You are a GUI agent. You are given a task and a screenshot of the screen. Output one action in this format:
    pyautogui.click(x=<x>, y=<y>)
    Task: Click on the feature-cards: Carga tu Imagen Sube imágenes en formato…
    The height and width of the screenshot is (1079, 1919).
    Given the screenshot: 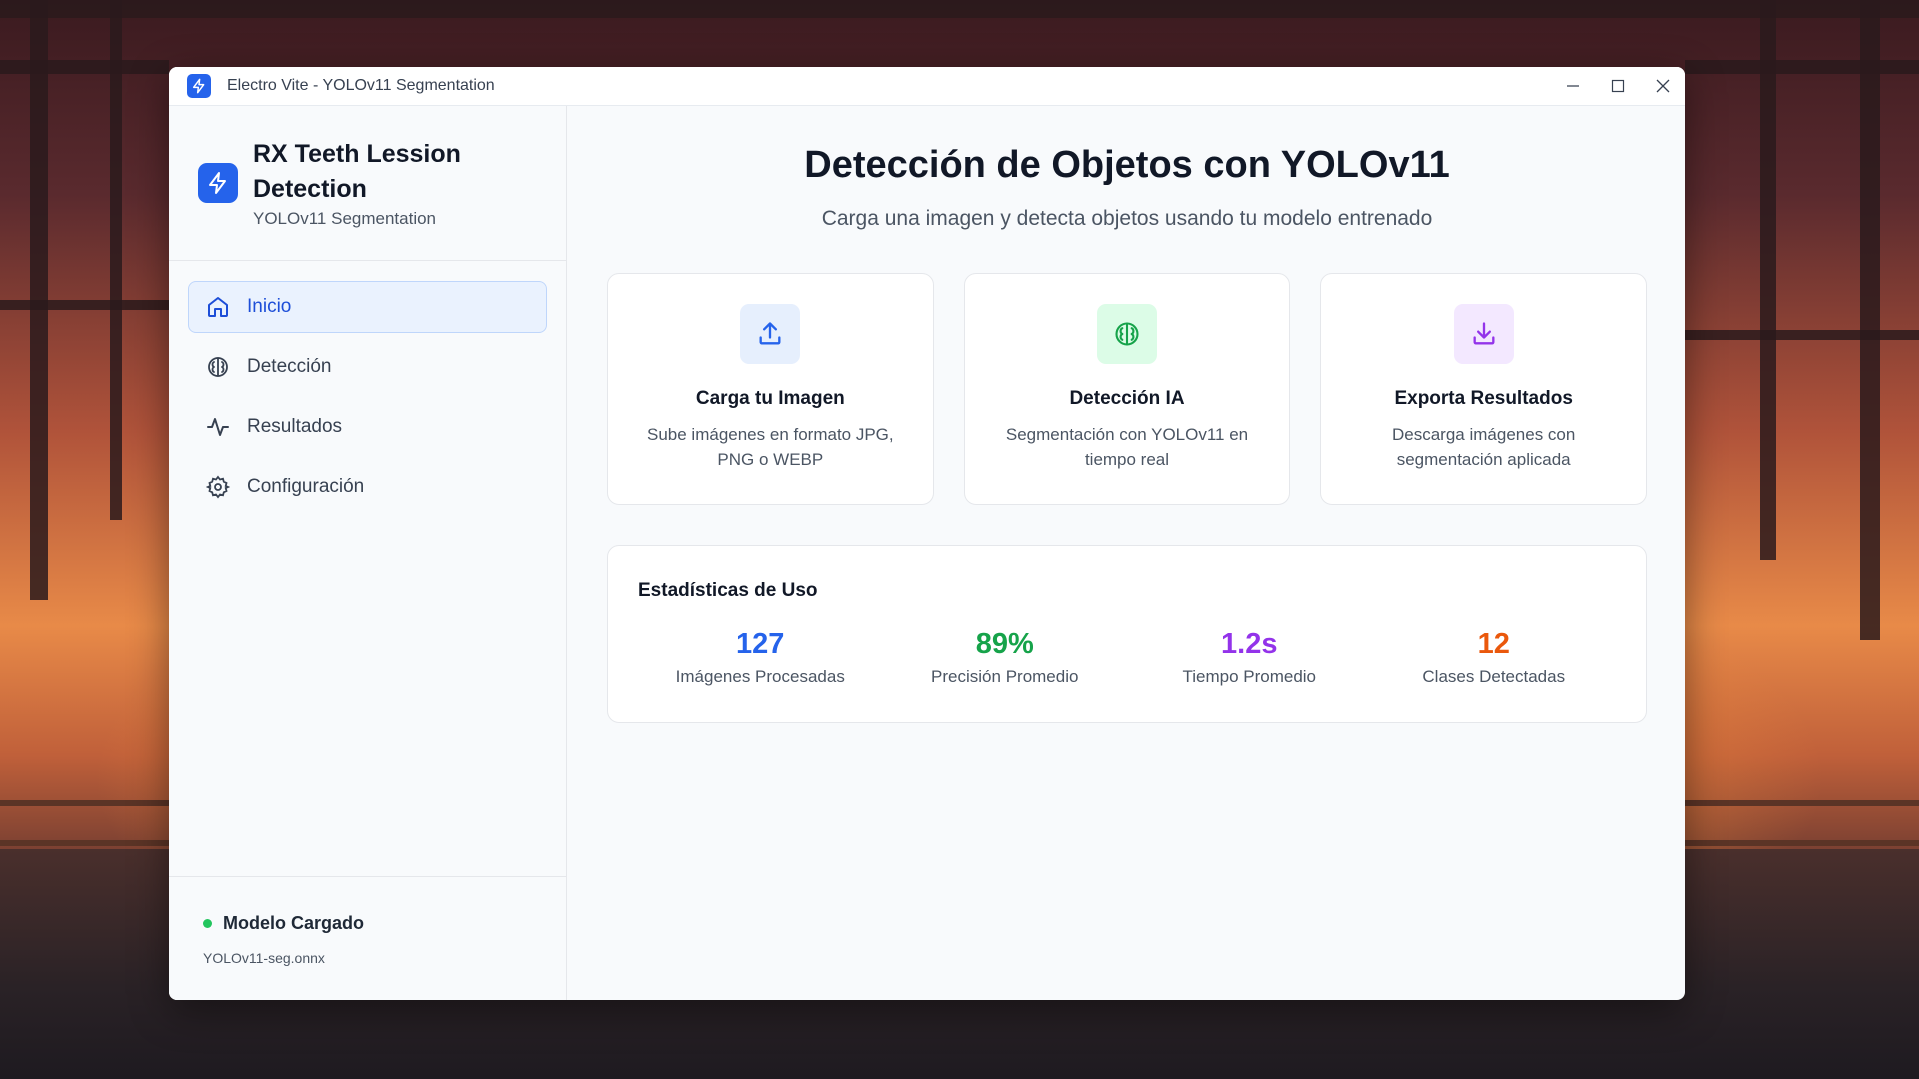 What is the action you would take?
    pyautogui.click(x=1127, y=389)
    